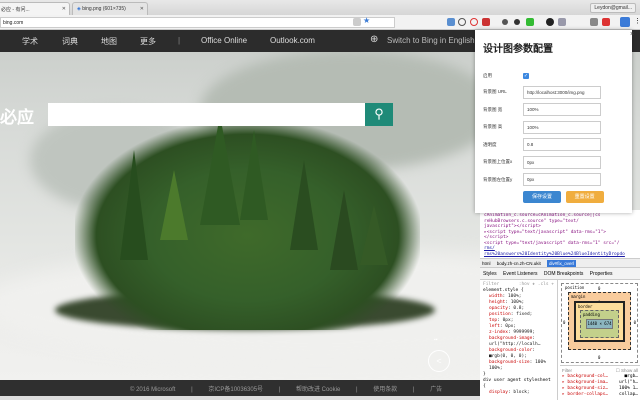  I want to click on tab-dom-breakpoints: DOM Breakpoints, so click(563, 274).